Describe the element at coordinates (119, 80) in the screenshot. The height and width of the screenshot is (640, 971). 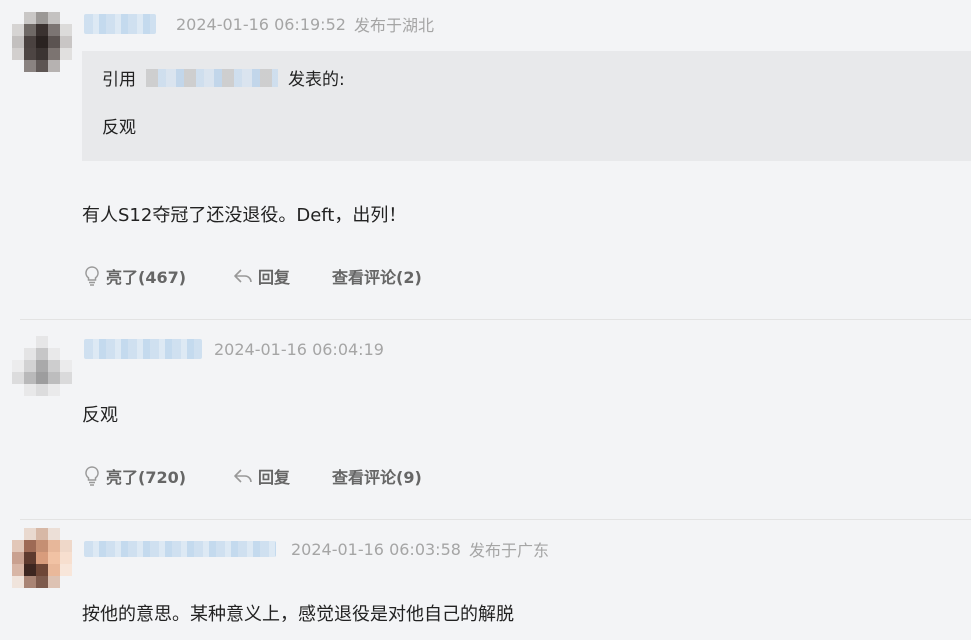
I see `quote-prefix: 引用` at that location.